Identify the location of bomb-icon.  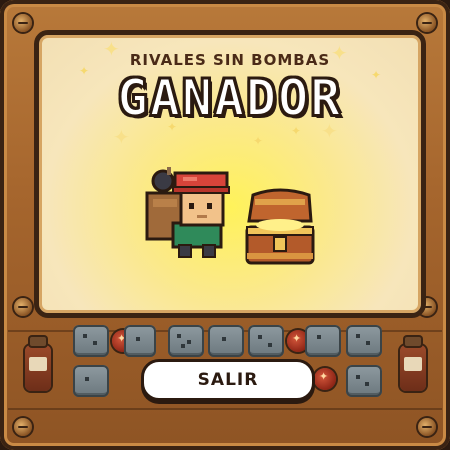
(325, 379).